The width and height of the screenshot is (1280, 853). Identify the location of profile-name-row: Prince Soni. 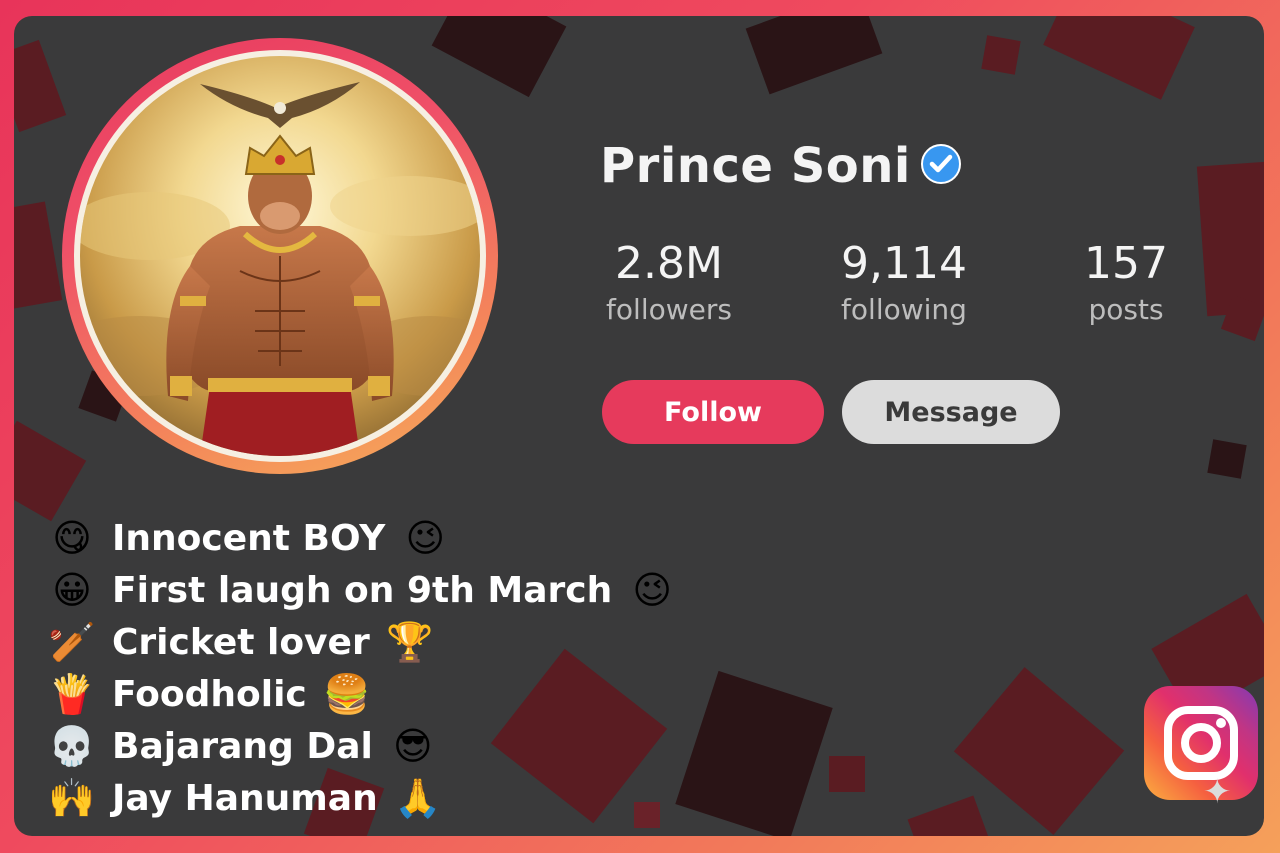
(781, 166).